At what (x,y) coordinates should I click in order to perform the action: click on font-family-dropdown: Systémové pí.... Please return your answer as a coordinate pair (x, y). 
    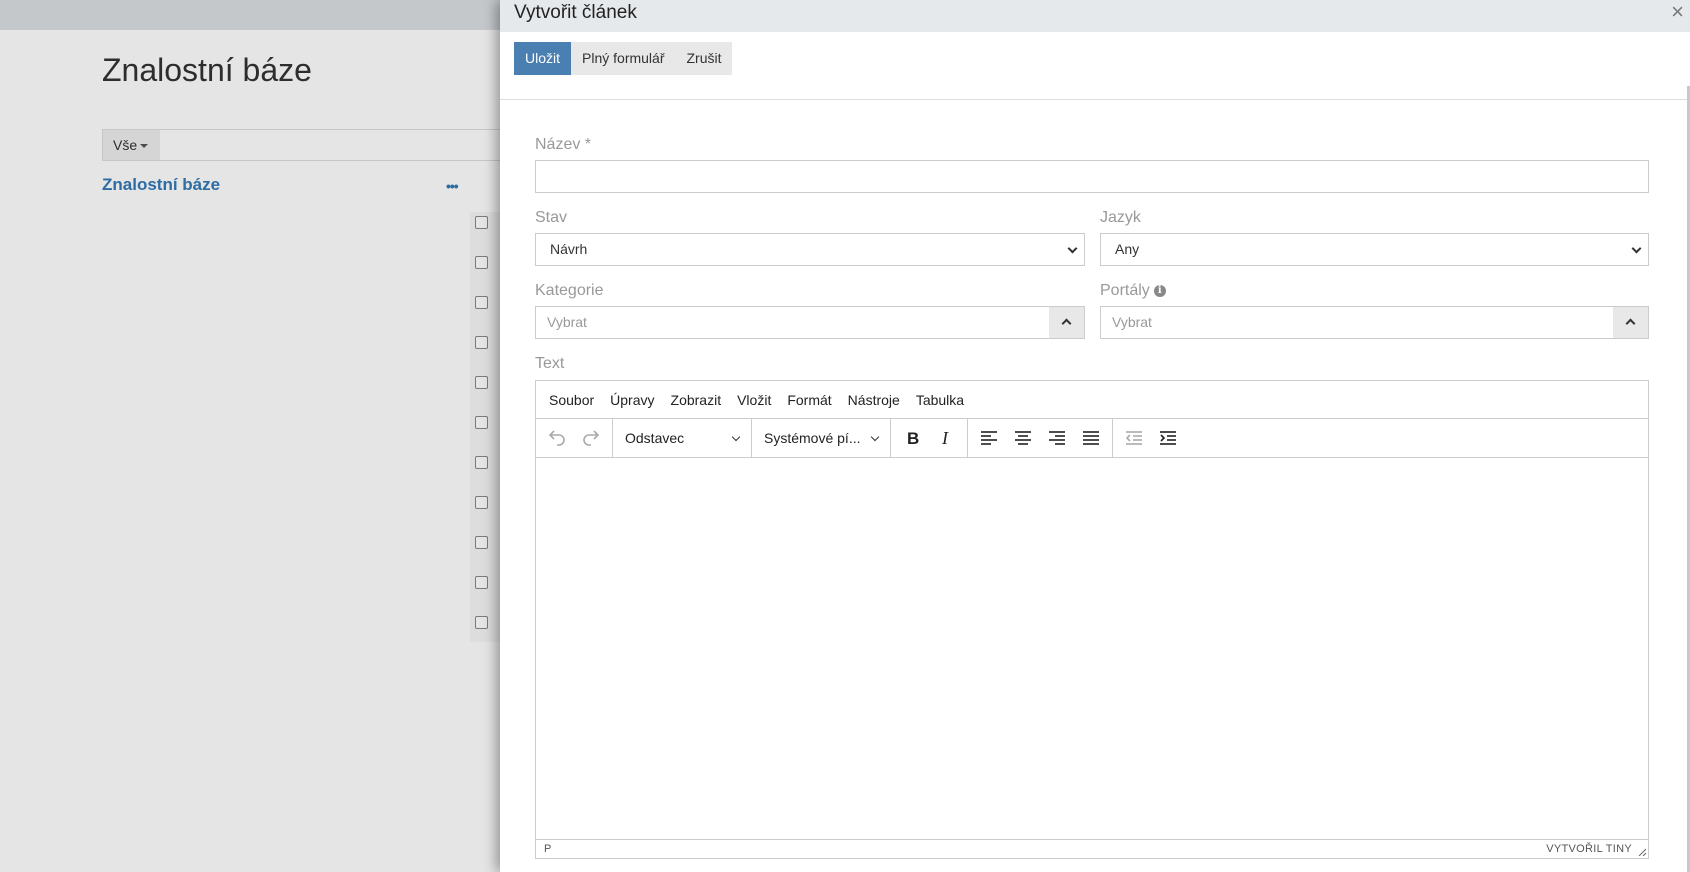
    Looking at the image, I should click on (821, 438).